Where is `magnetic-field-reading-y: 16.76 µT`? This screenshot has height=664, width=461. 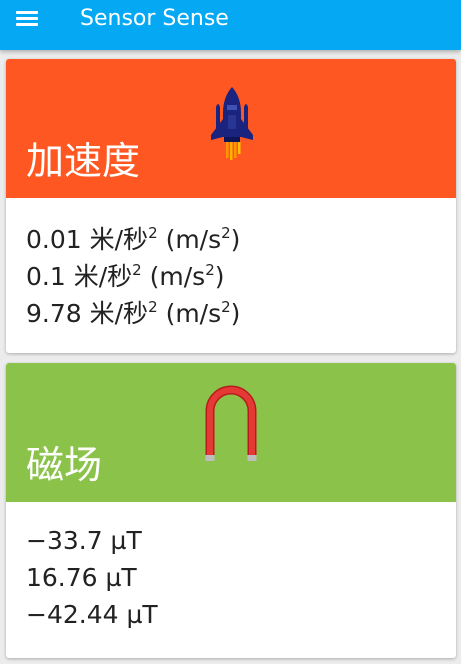 magnetic-field-reading-y: 16.76 µT is located at coordinates (81, 577).